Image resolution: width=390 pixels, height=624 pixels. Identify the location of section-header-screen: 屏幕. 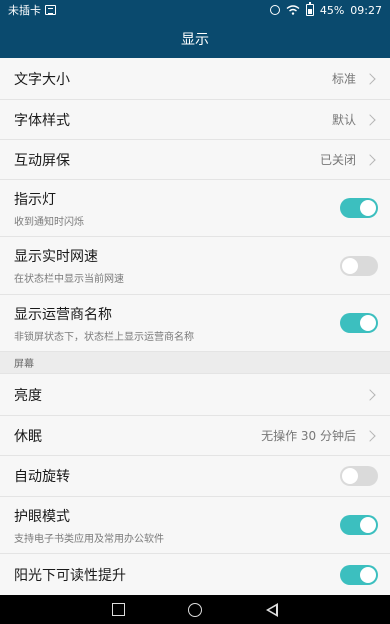
(195, 363).